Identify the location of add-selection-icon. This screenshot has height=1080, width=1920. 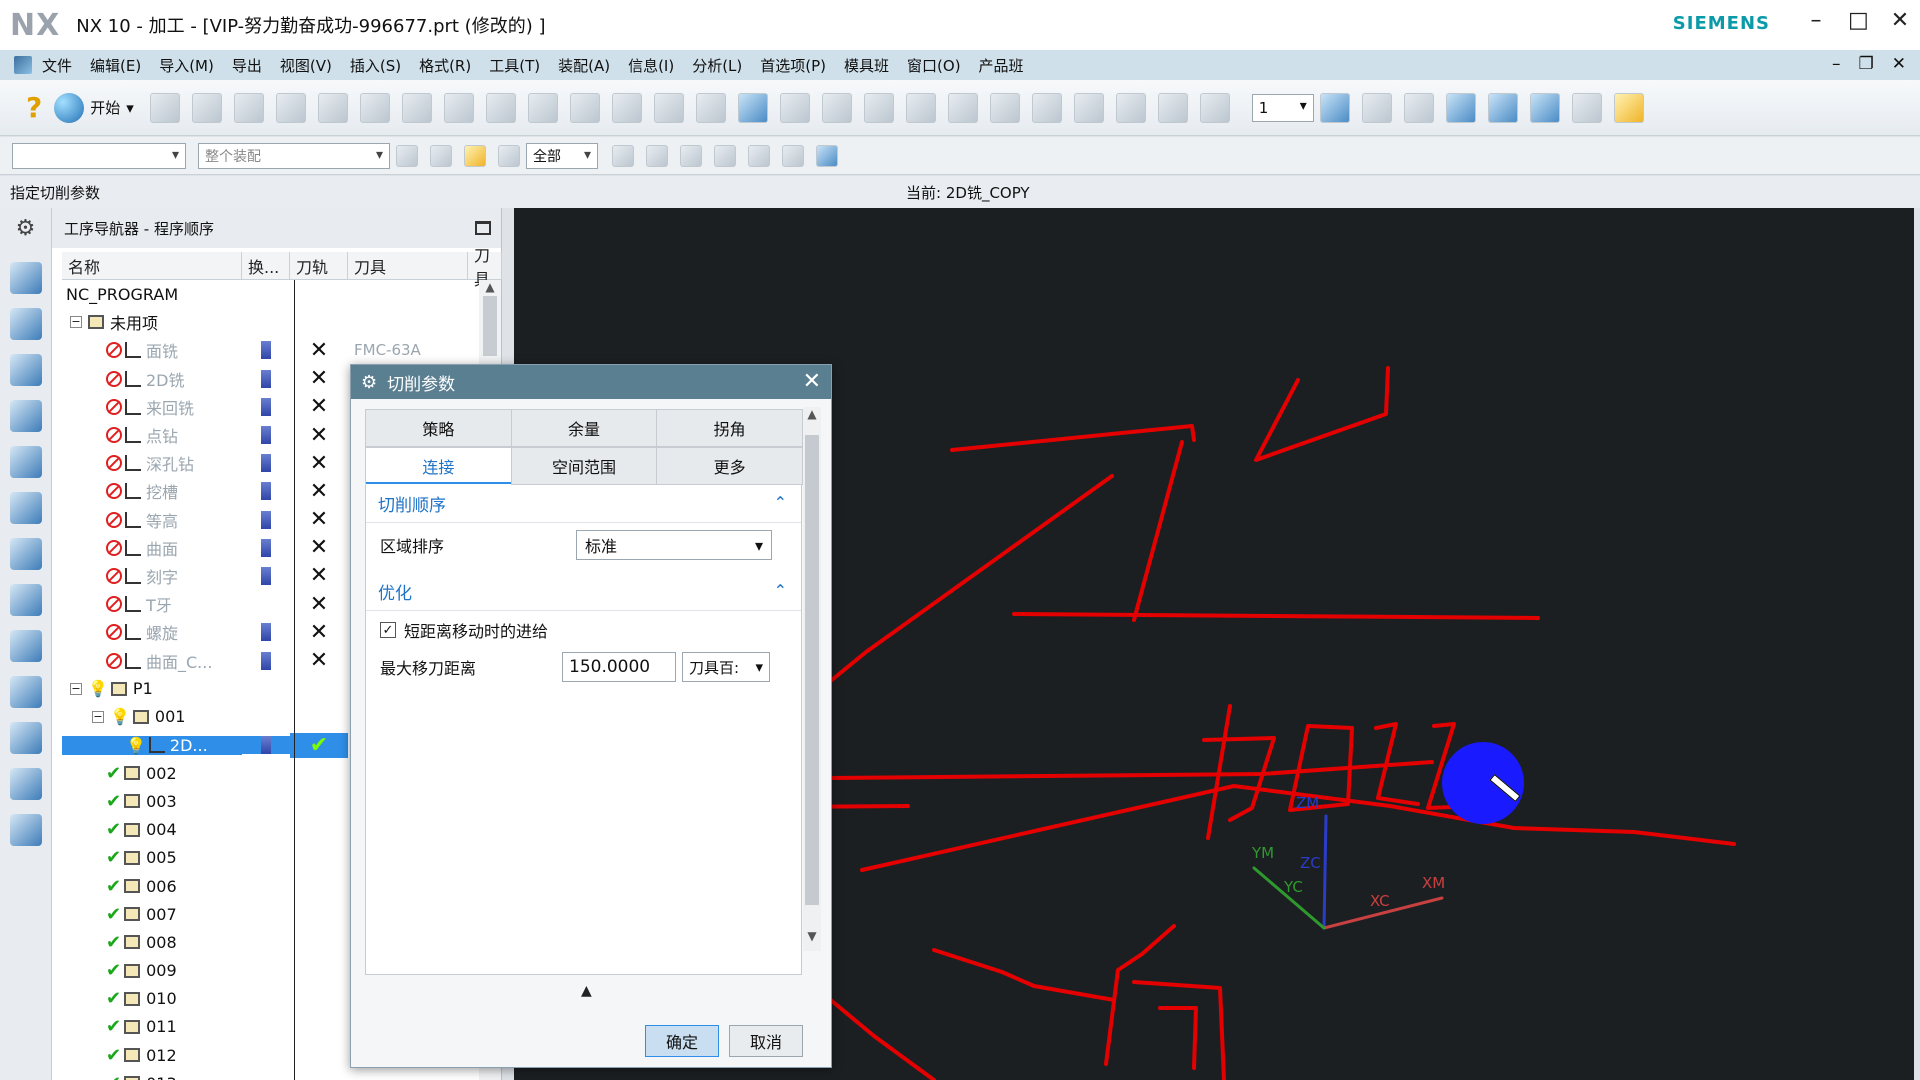
(475, 155).